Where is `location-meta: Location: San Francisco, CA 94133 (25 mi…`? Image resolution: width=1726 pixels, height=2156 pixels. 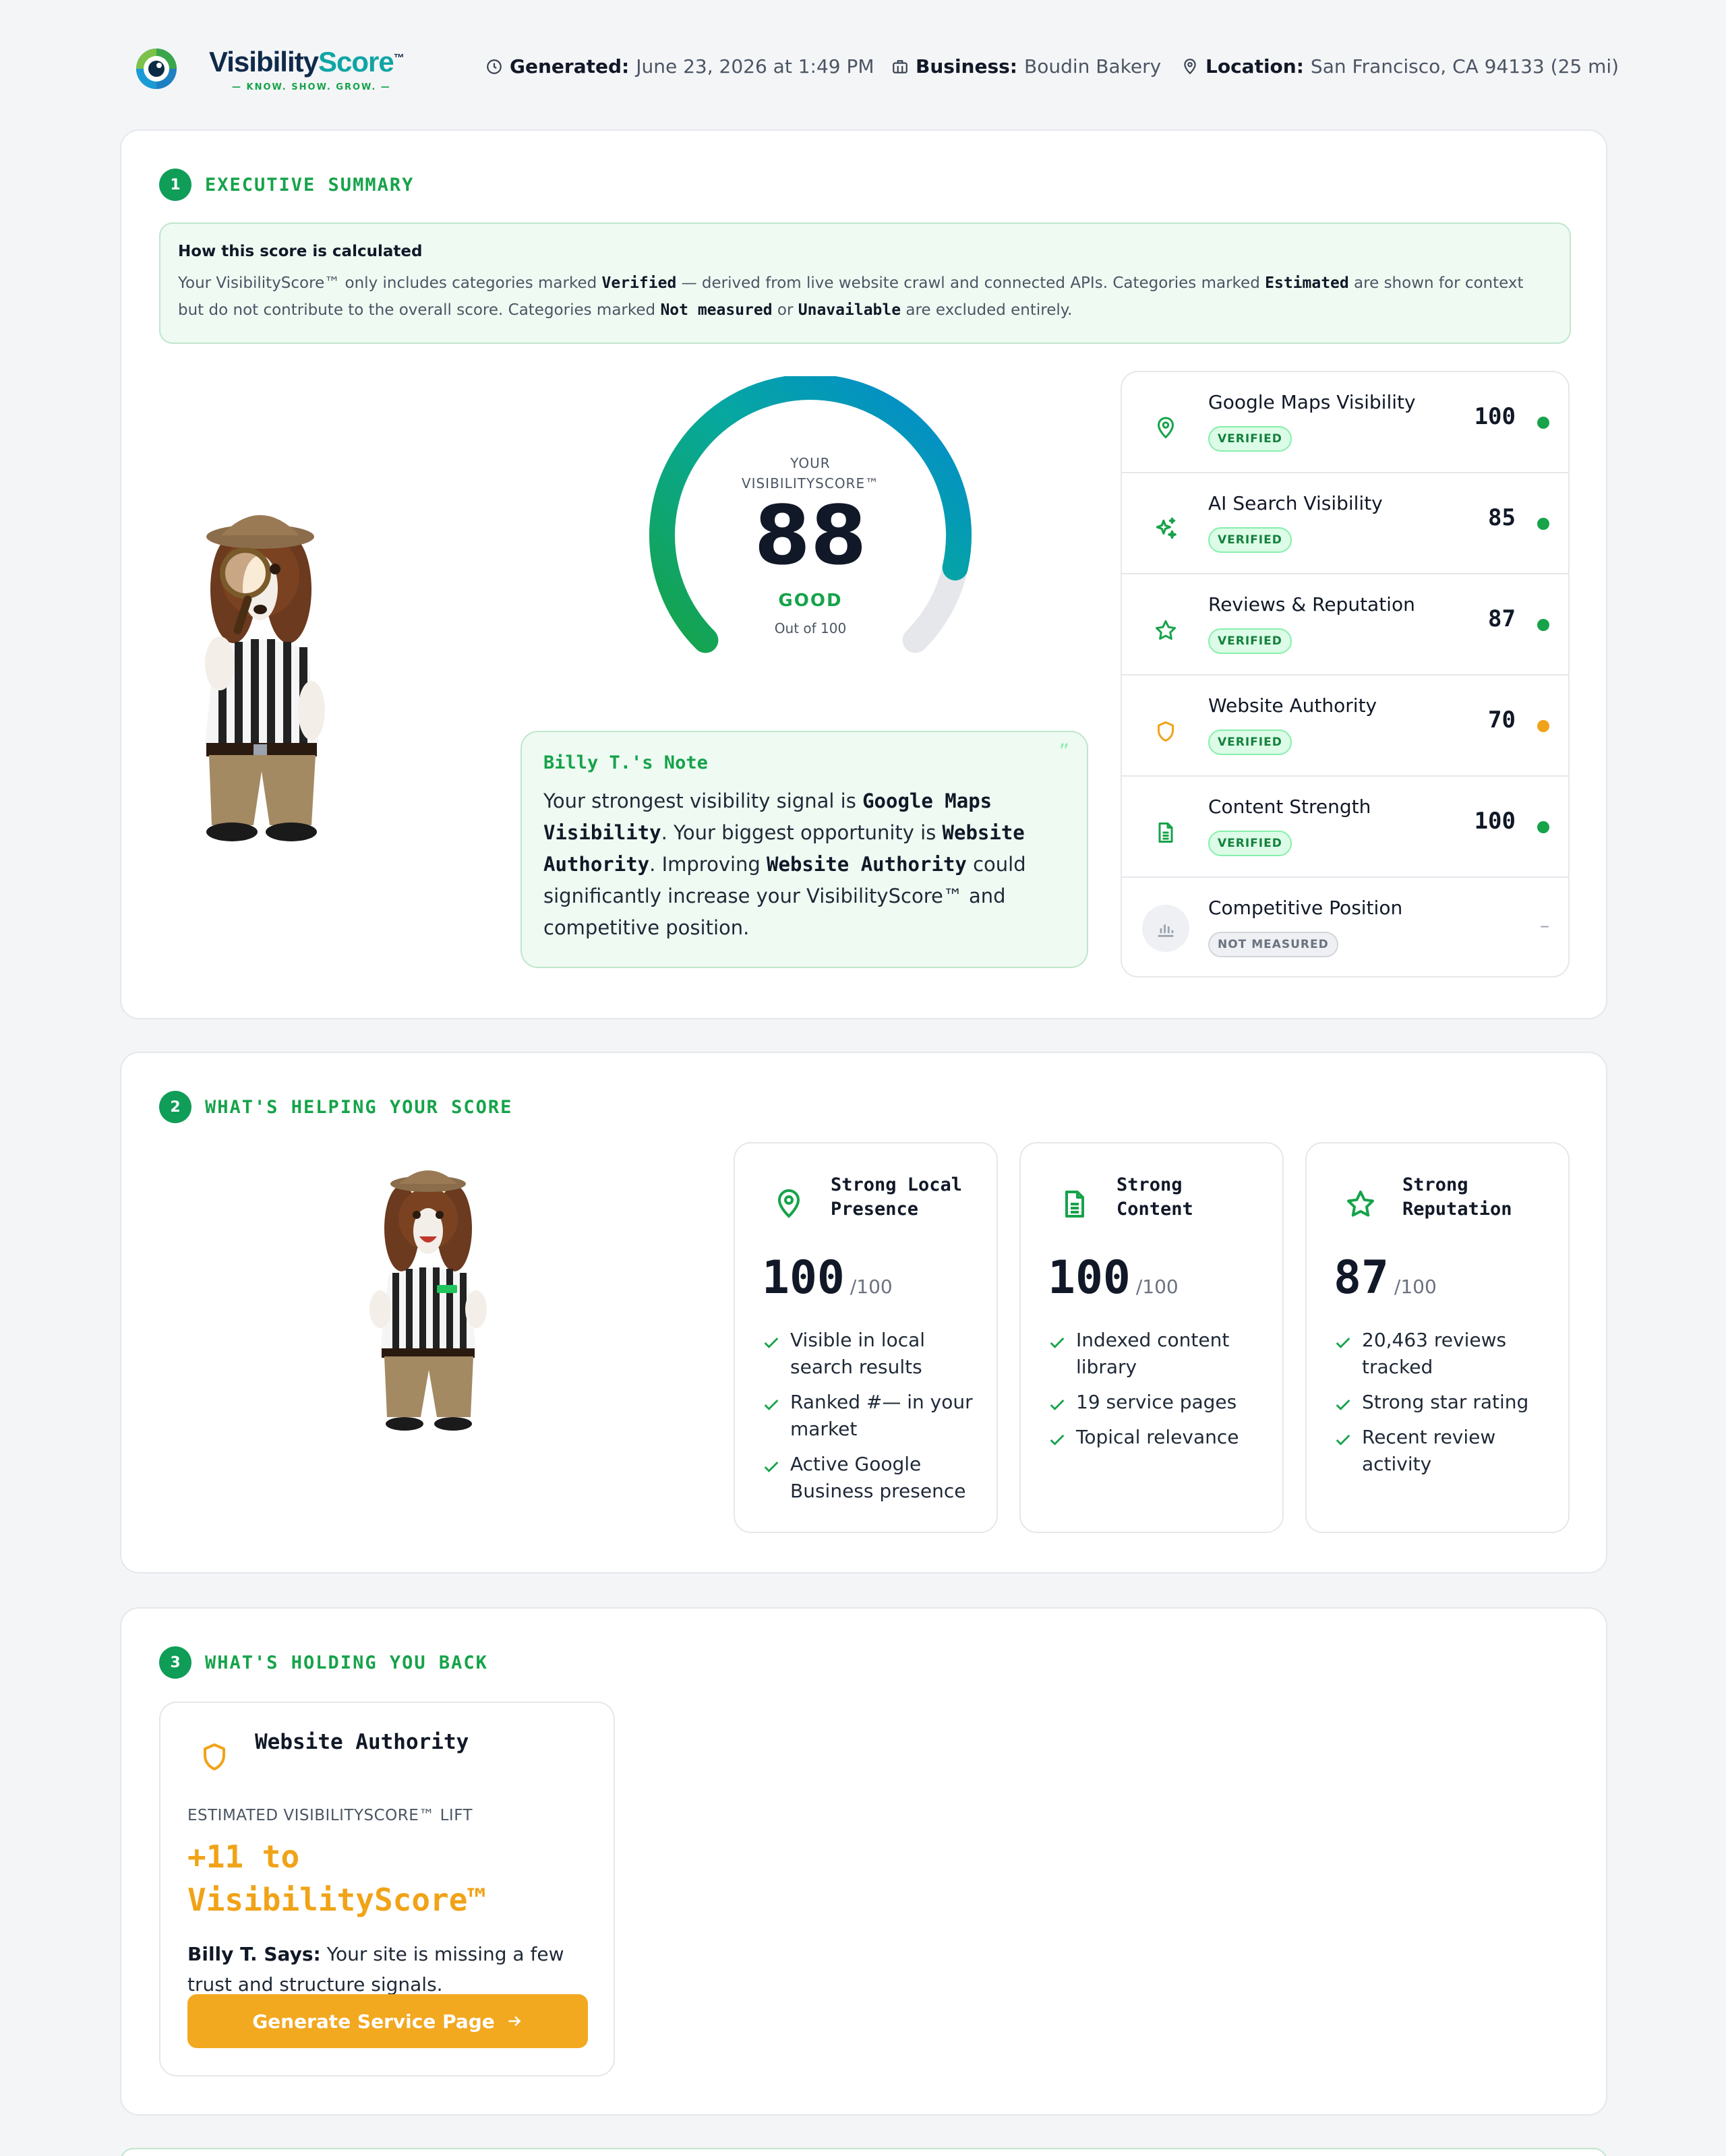 location-meta: Location: San Francisco, CA 94133 (25 mi… is located at coordinates (1400, 66).